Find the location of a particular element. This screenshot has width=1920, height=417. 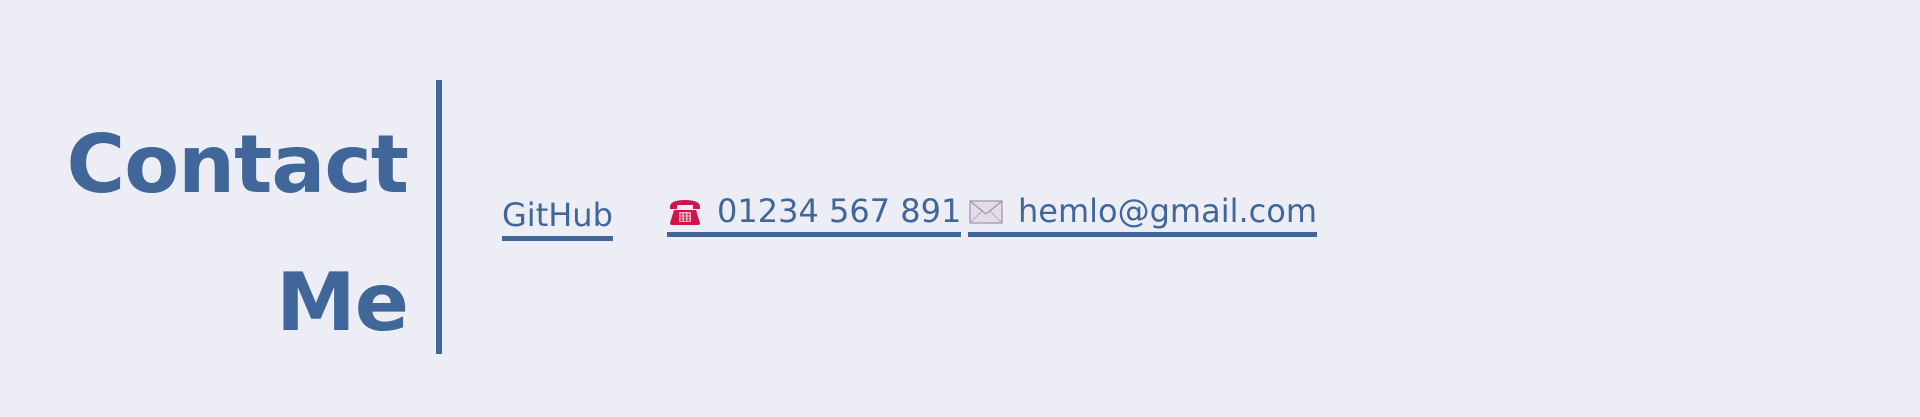

phone-link: 01234 567 891 is located at coordinates (814, 214).